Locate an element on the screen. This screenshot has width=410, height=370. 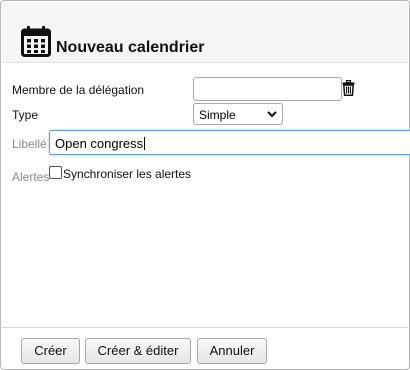
alertes-label: Alertes is located at coordinates (31, 177).